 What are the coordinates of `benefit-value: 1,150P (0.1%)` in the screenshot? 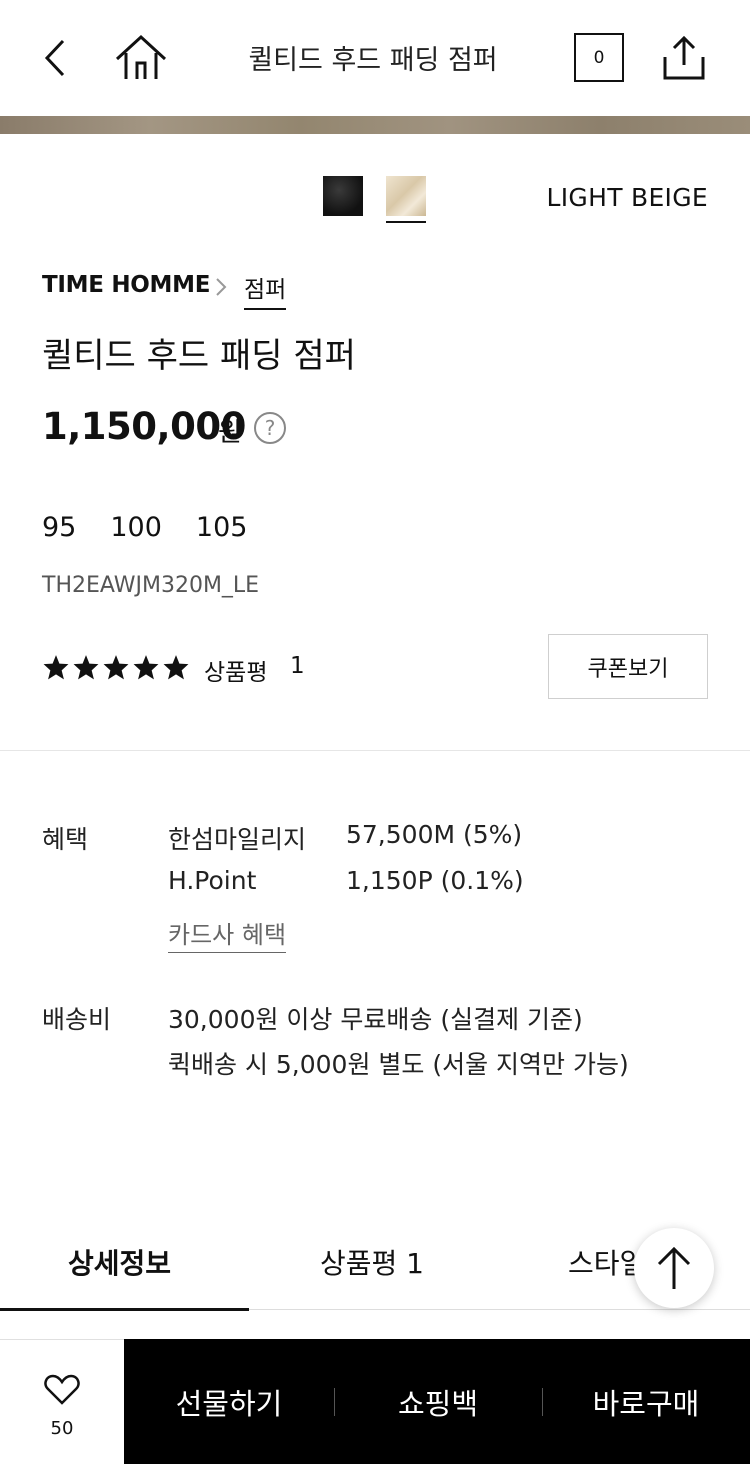 It's located at (435, 880).